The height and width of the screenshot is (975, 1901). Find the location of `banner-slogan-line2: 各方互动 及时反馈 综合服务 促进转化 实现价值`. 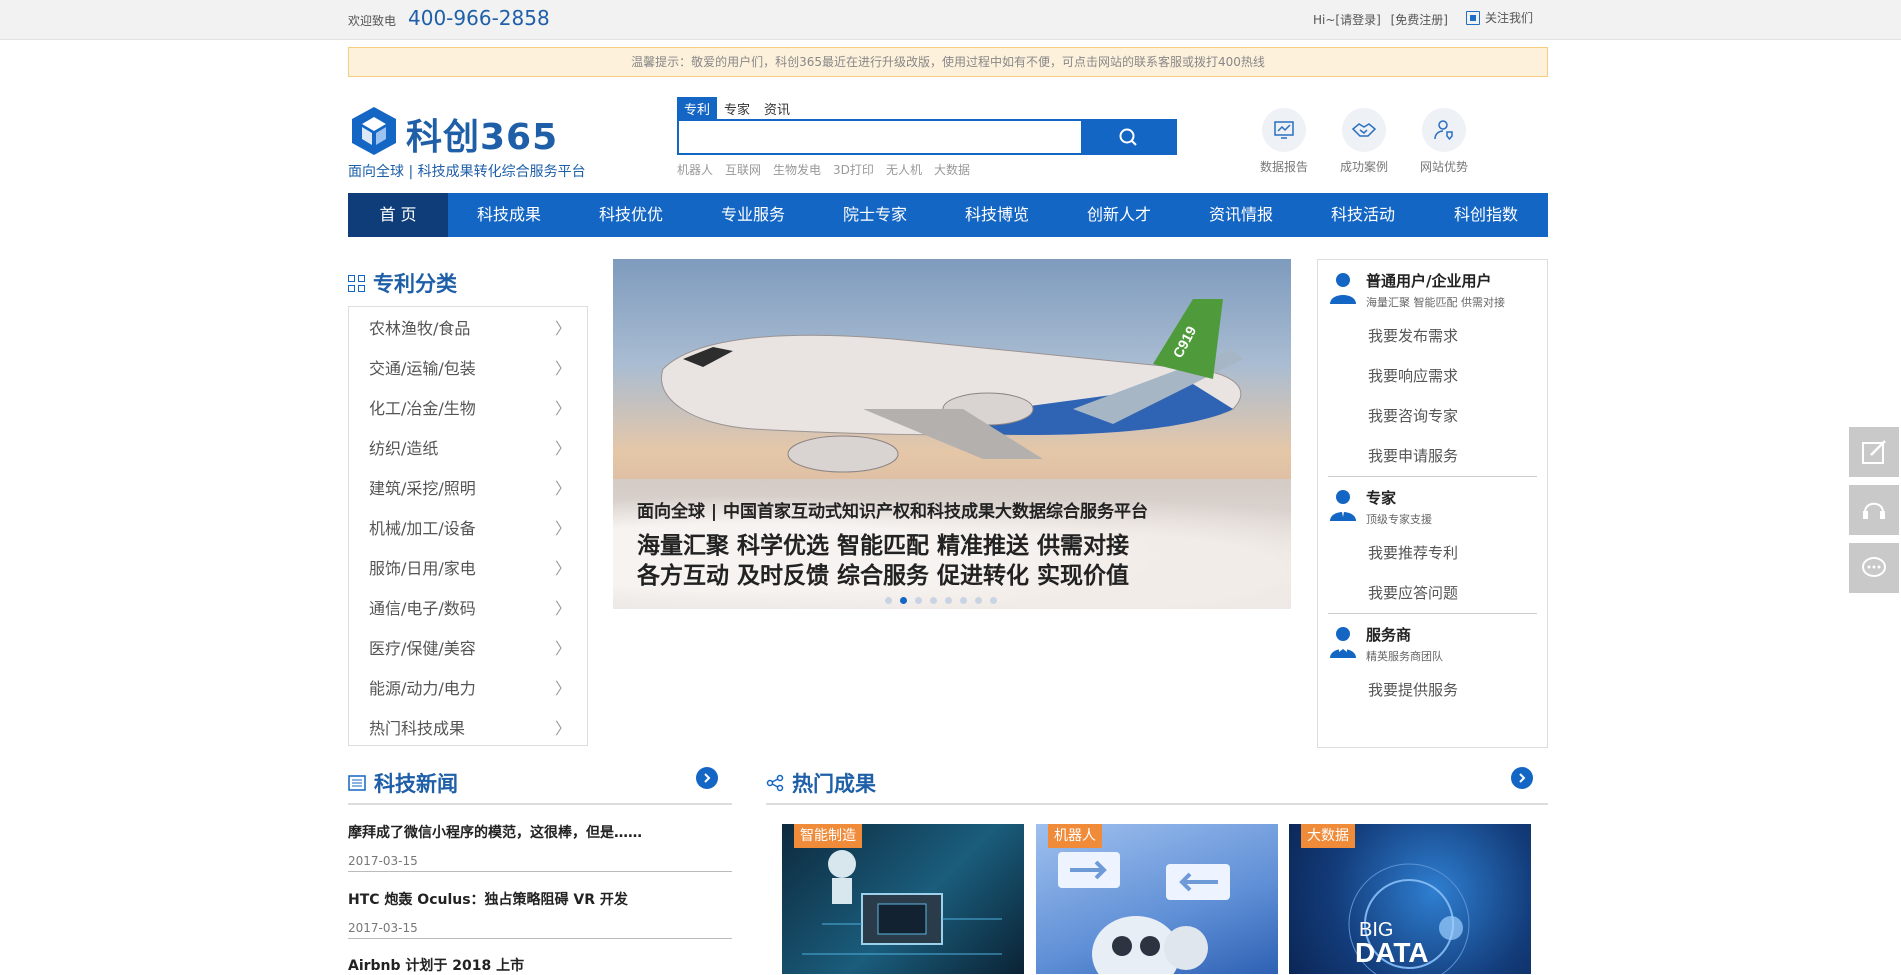

banner-slogan-line2: 各方互动 及时反馈 综合服务 促进转化 实现价值 is located at coordinates (883, 576).